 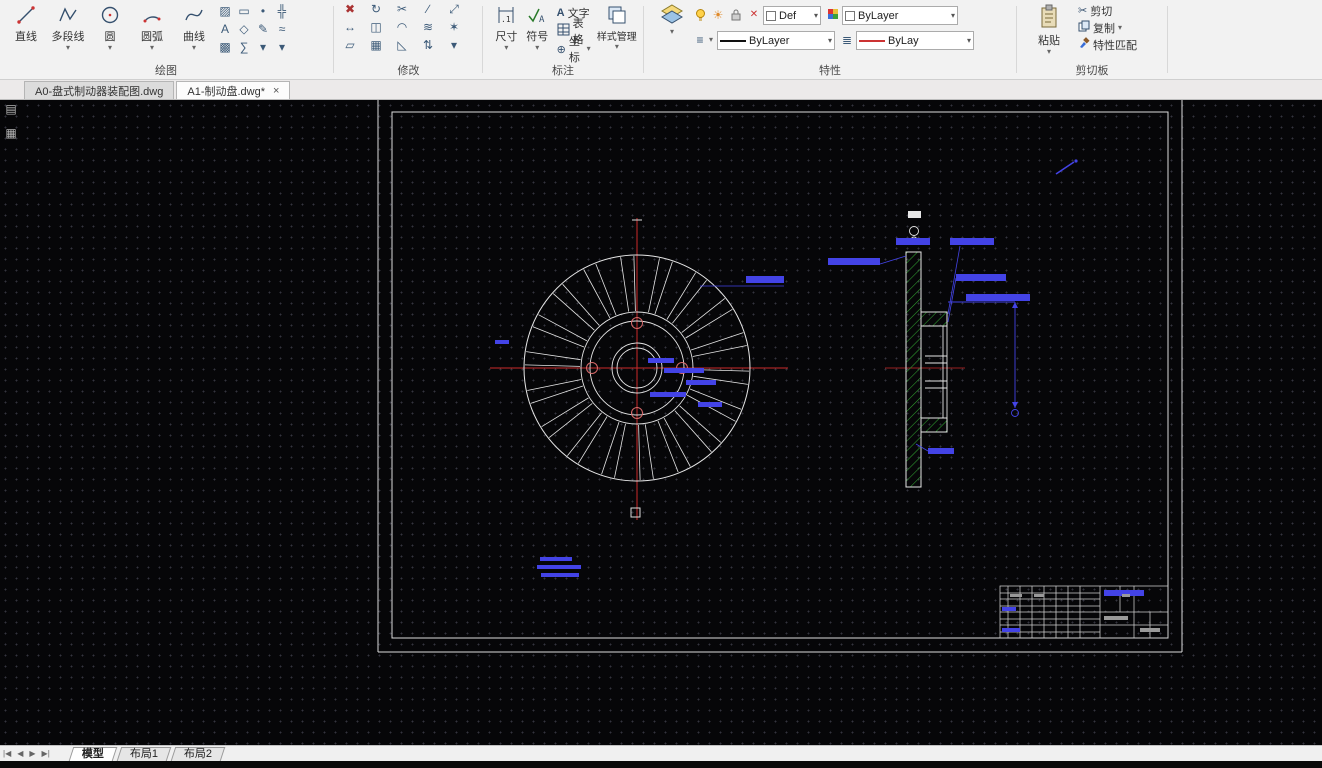 I want to click on tab-model: 模型, so click(x=93, y=753).